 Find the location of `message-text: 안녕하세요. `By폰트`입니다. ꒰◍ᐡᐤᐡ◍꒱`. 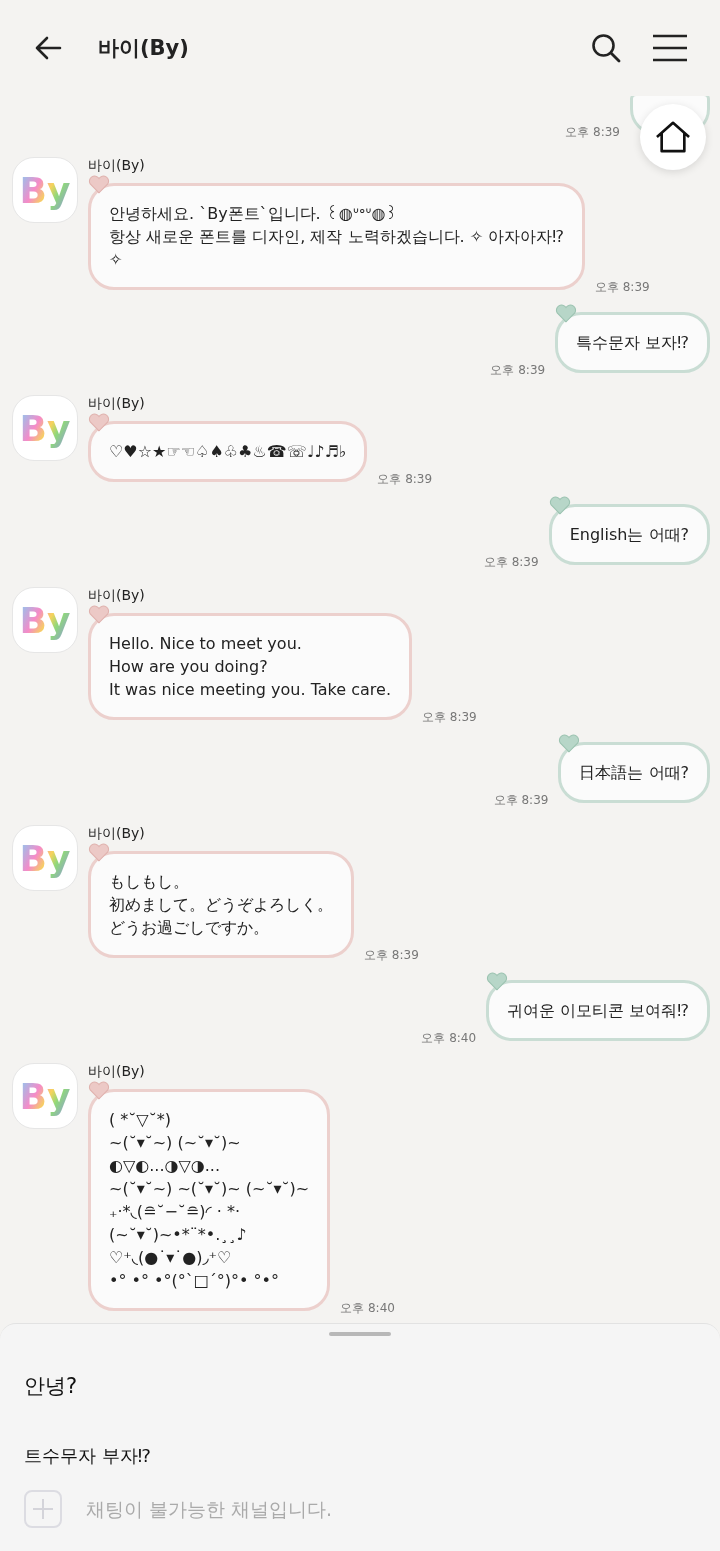

message-text: 안녕하세요. `By폰트`입니다. ꒰◍ᐡᐤᐡ◍꒱ is located at coordinates (254, 214).